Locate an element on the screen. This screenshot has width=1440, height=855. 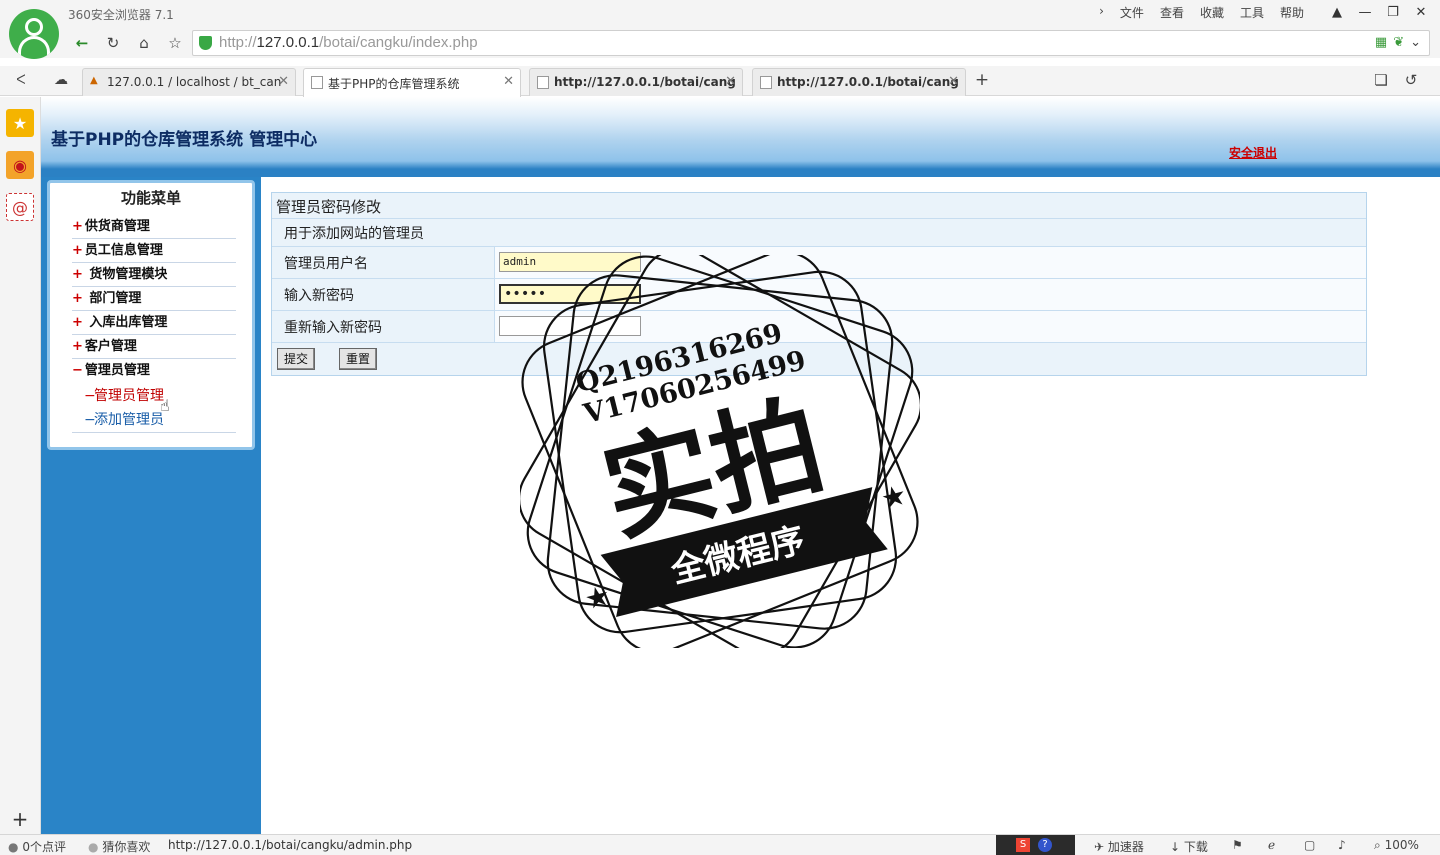
tab-phpmyadmin: ▲ 127.0.0.1 / localhost / bt_can ✕ is located at coordinates (189, 82).